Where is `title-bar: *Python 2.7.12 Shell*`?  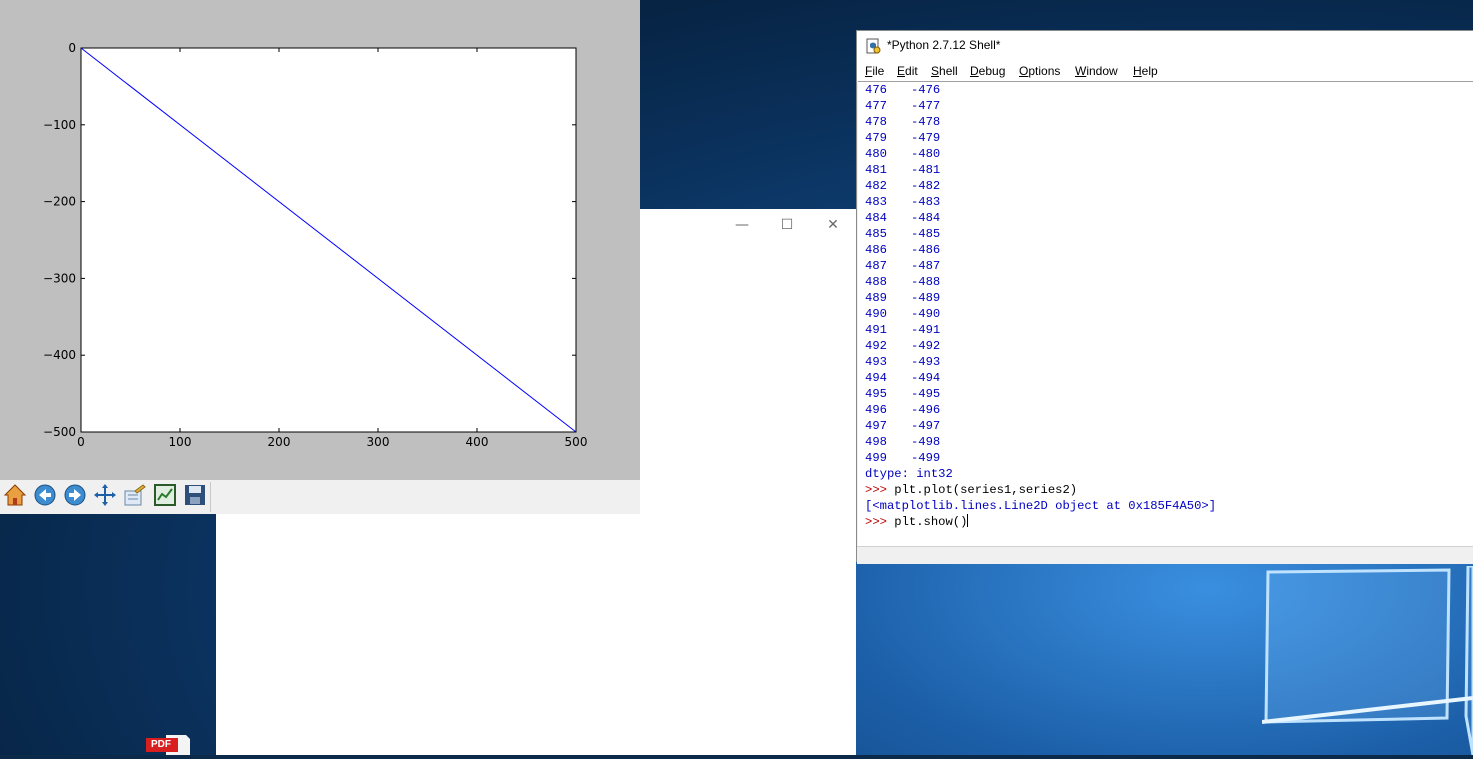
title-bar: *Python 2.7.12 Shell* is located at coordinates (1165, 46).